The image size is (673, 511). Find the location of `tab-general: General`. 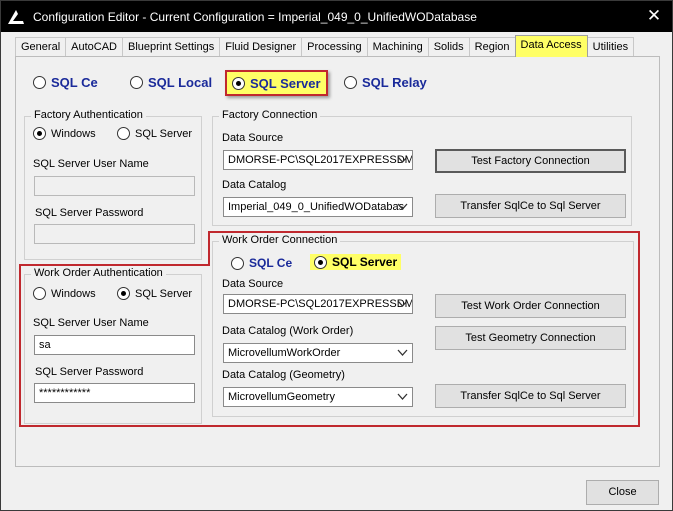

tab-general: General is located at coordinates (41, 47).